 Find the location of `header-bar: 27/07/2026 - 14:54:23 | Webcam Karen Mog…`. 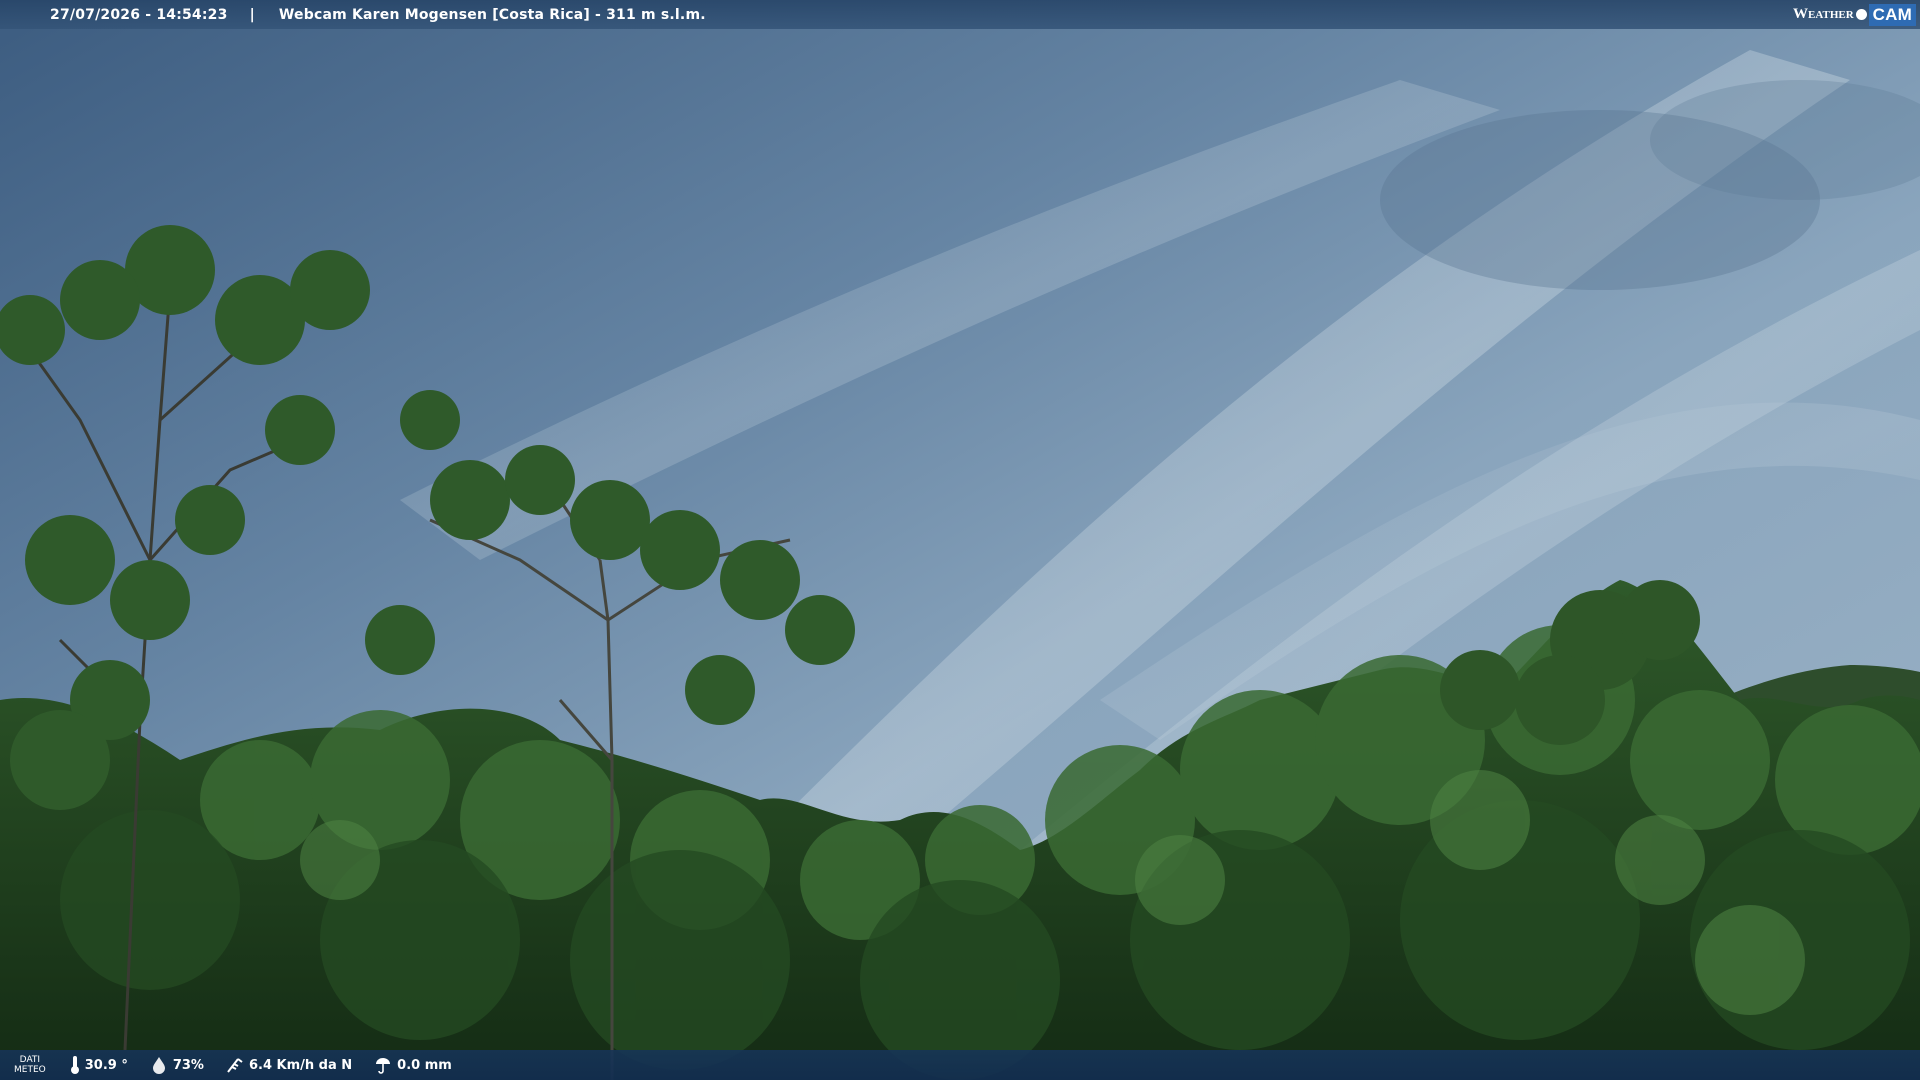

header-bar: 27/07/2026 - 14:54:23 | Webcam Karen Mog… is located at coordinates (960, 14).